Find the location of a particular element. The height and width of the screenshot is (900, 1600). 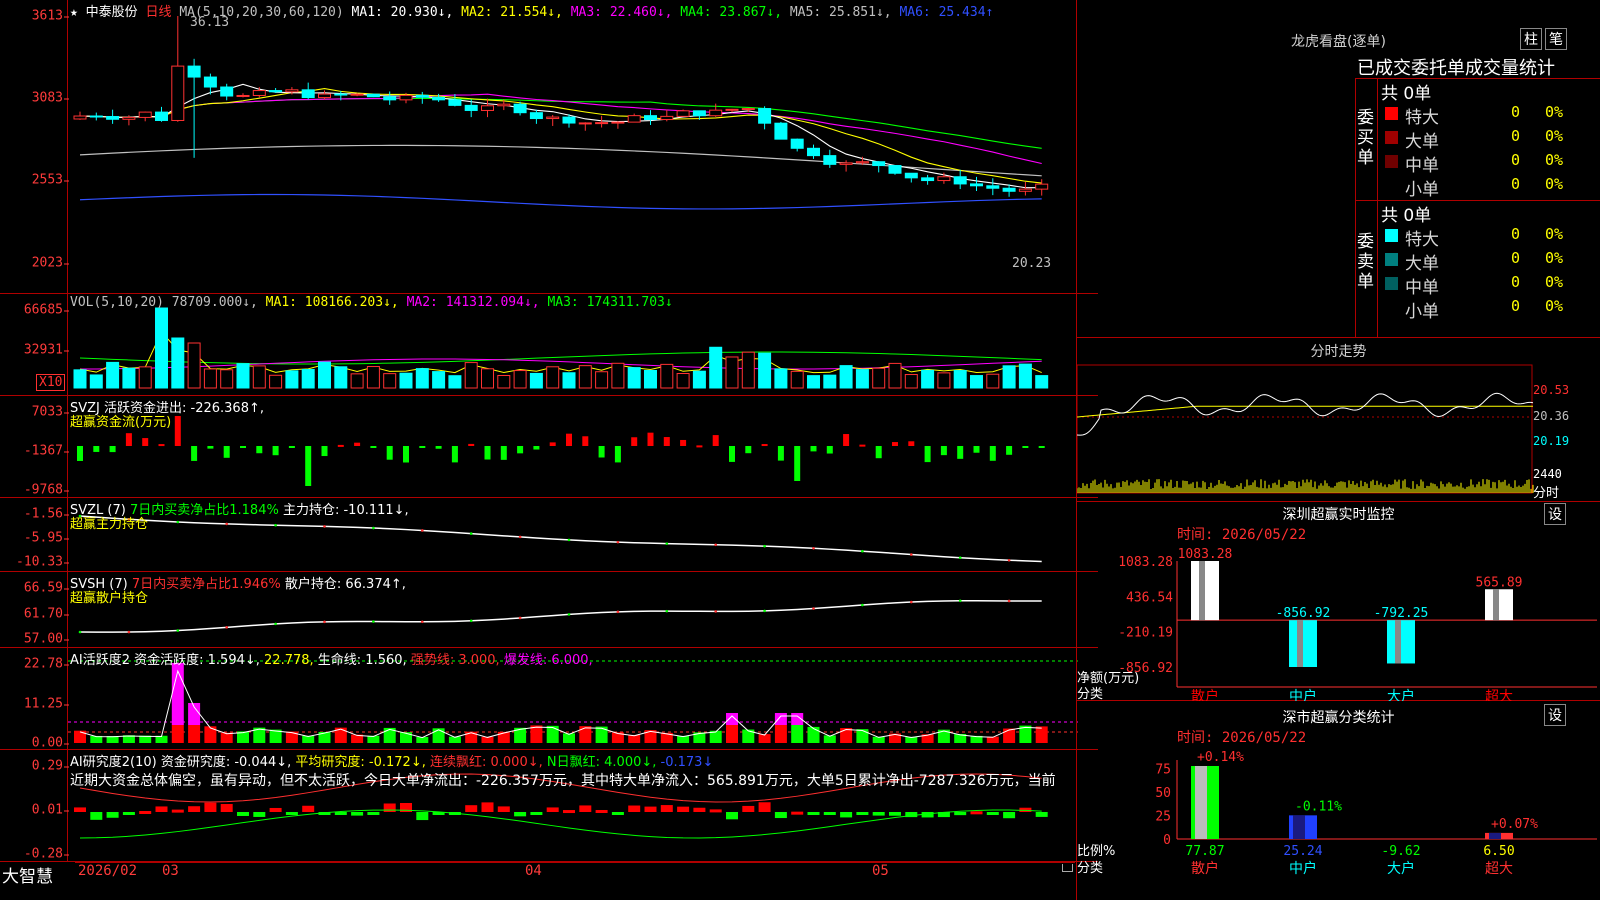

period-label: 日线 is located at coordinates (159, 12).